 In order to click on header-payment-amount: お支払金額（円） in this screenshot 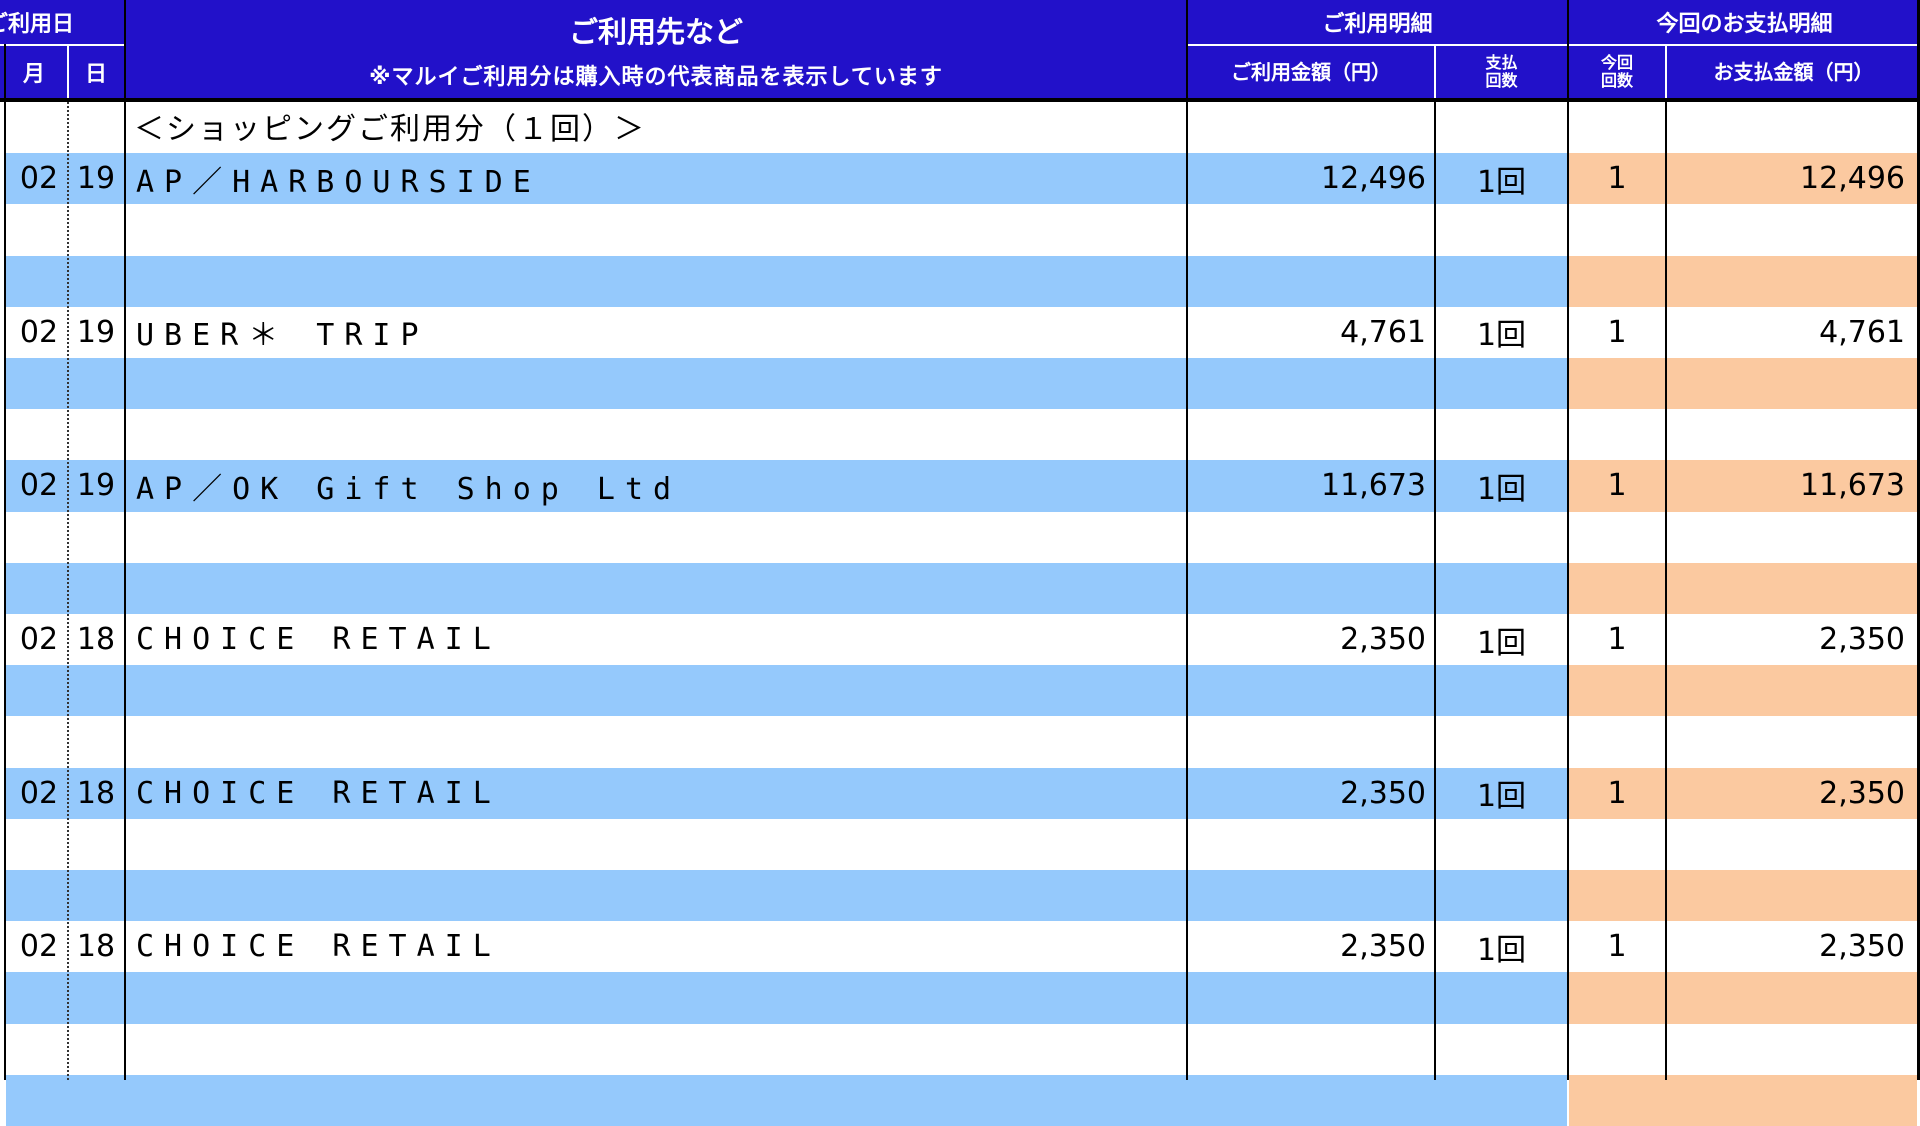, I will do `click(1793, 72)`.